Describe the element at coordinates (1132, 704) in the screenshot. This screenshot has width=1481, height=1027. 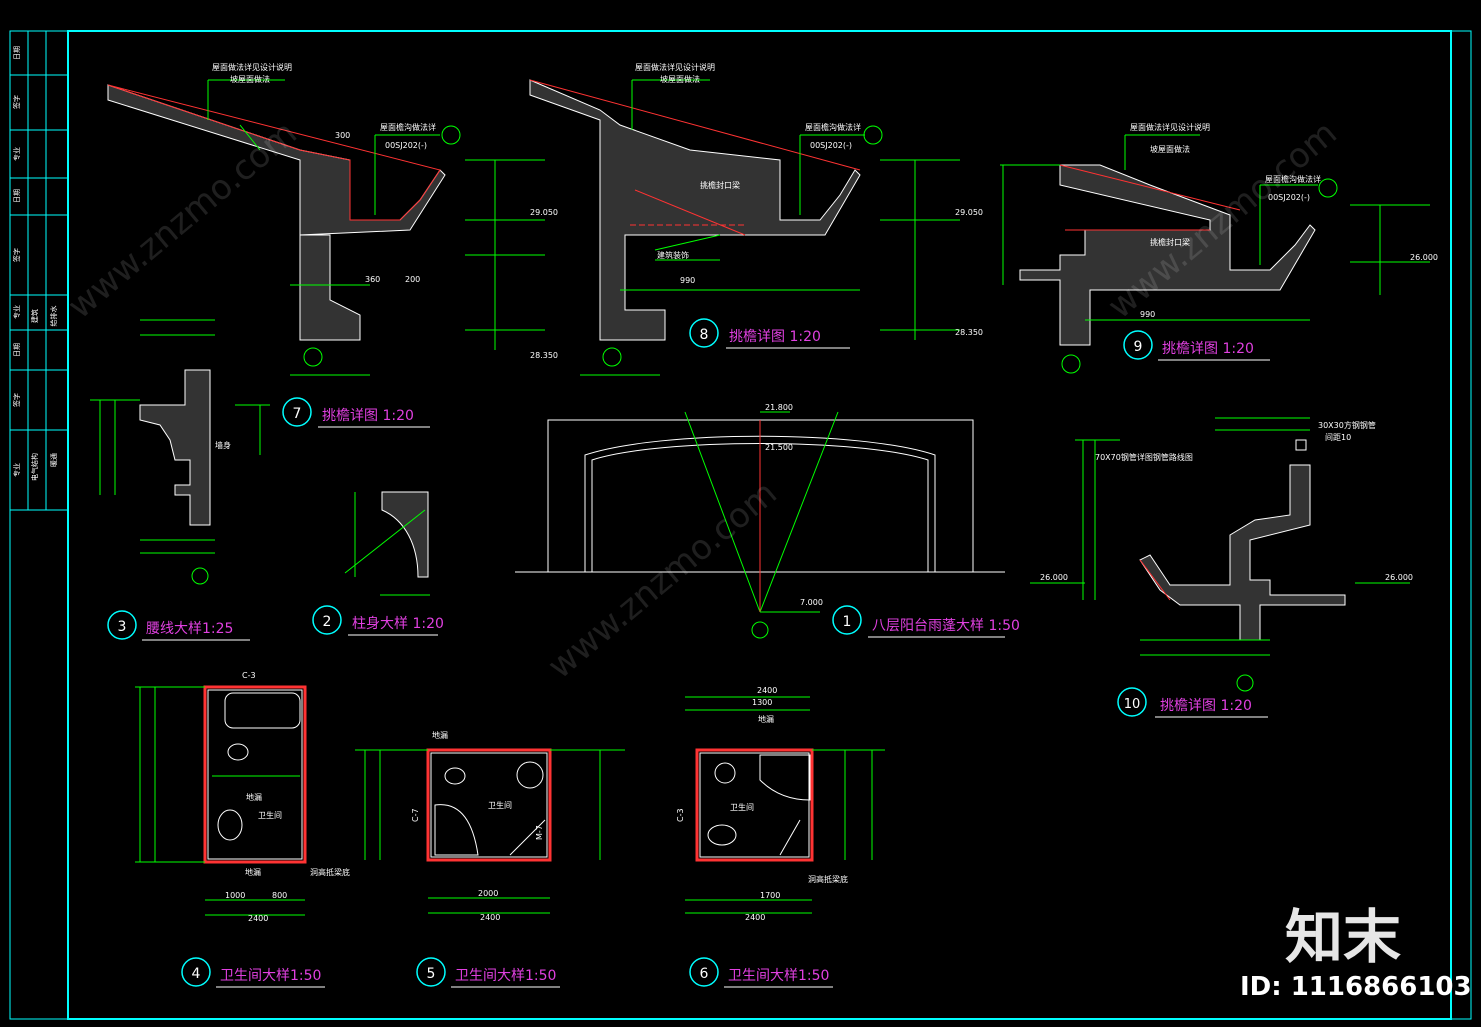
I see `detail-10-number: 10` at that location.